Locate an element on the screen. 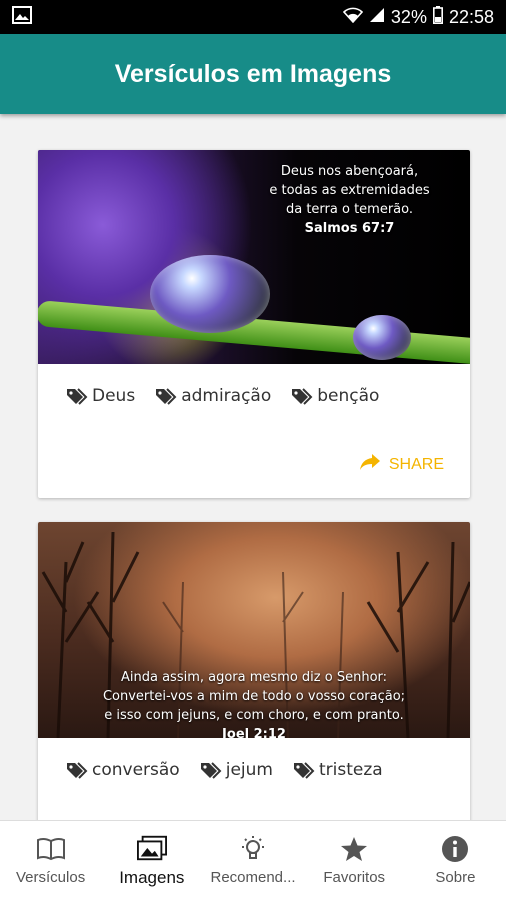 The image size is (506, 900). nav-label: Versículos is located at coordinates (51, 877).